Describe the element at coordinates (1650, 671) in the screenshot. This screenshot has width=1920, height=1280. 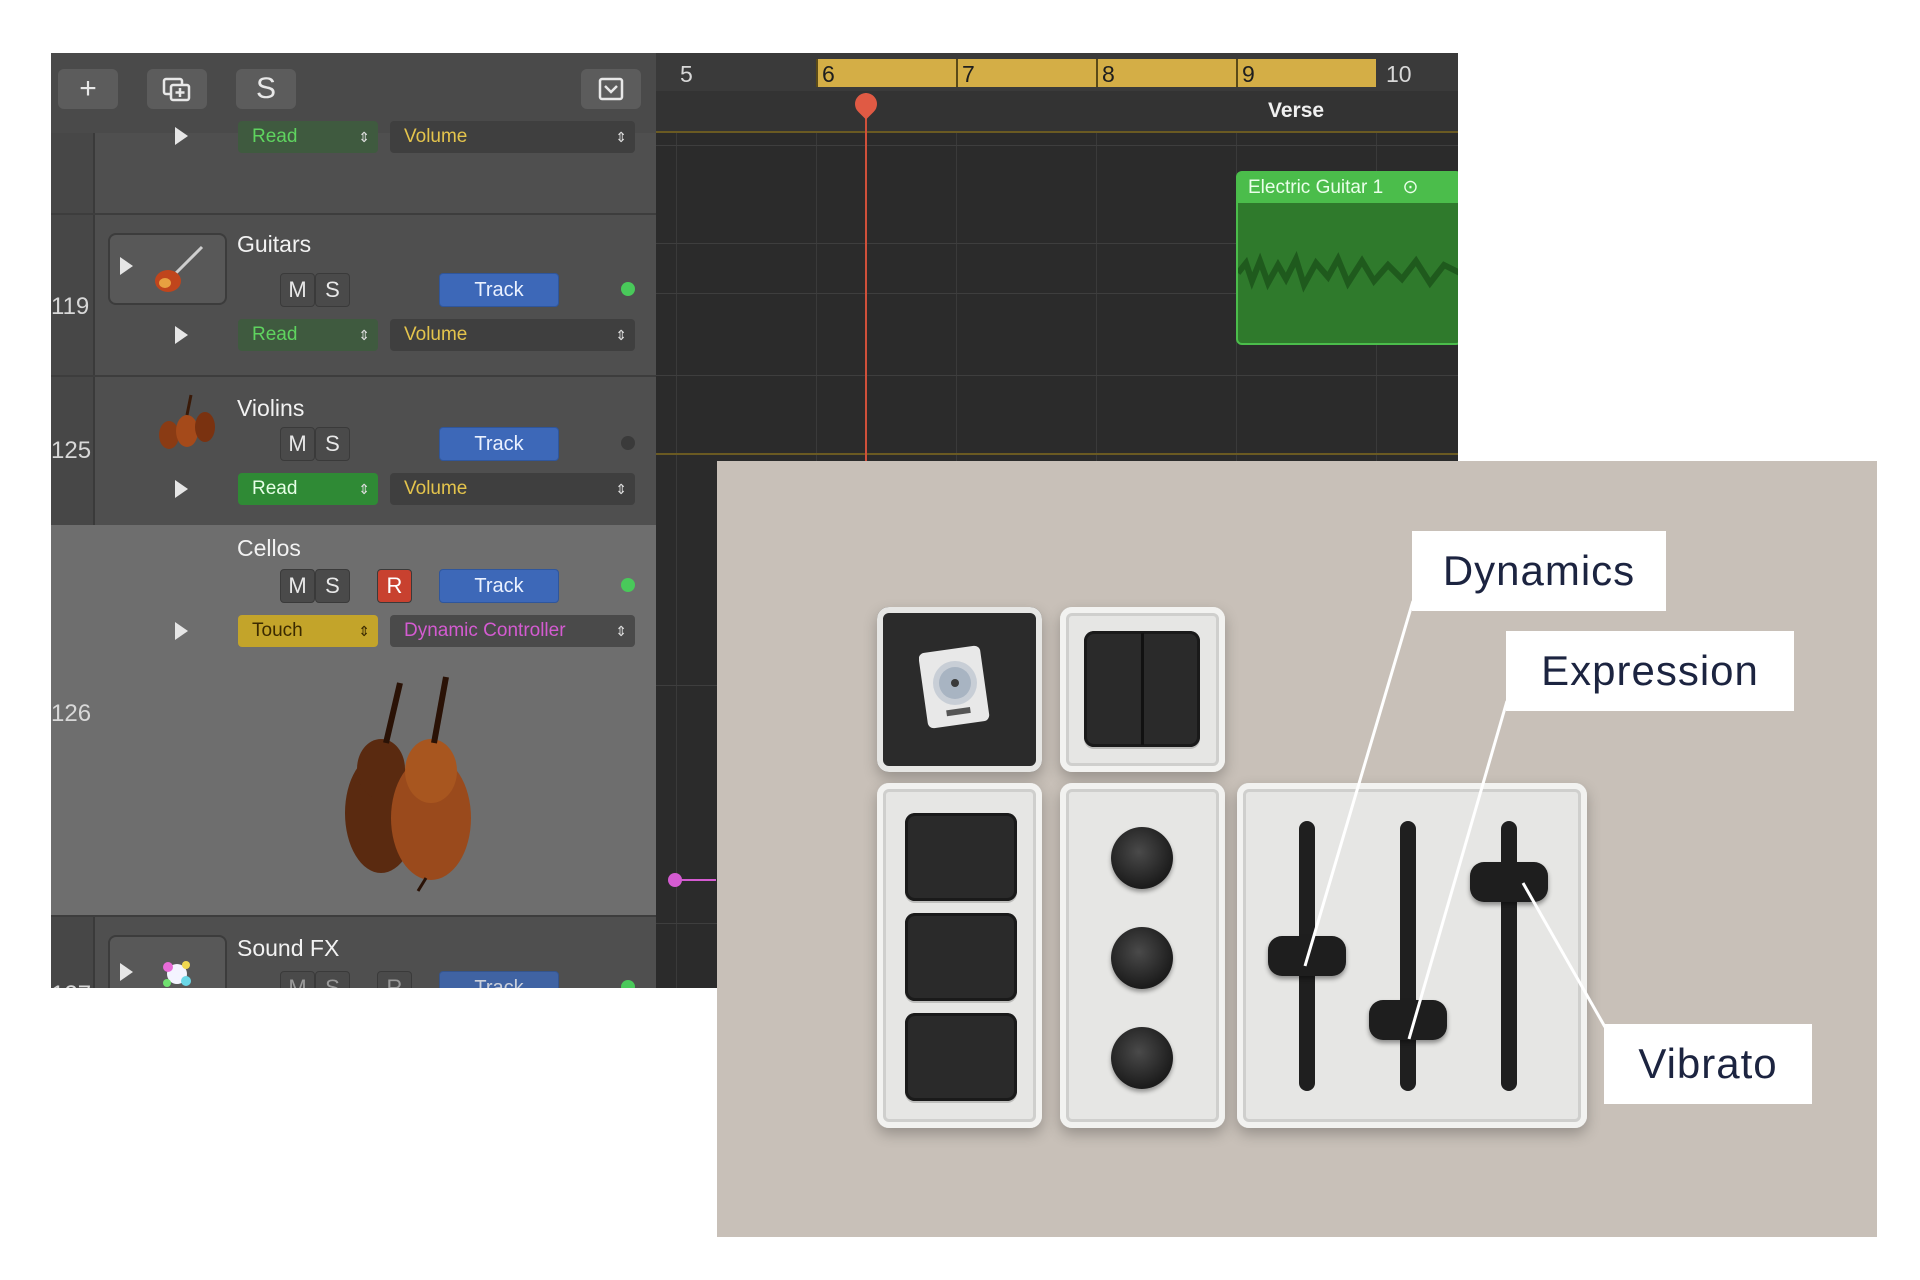
I see `callout-expression: Expression` at that location.